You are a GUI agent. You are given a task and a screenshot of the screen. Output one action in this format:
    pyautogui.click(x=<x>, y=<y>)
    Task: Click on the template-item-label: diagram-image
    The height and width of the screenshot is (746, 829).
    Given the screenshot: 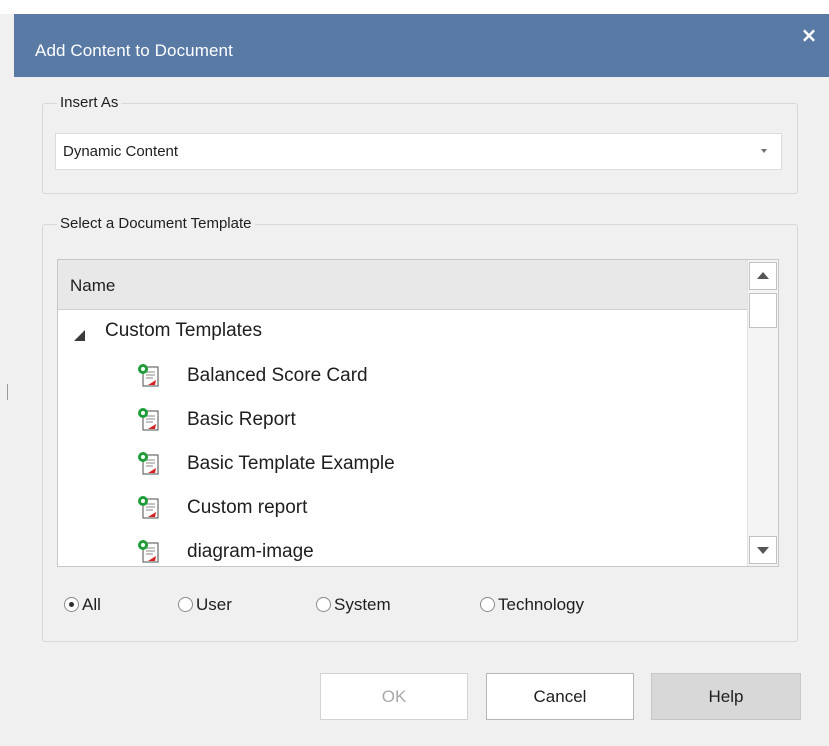 What is the action you would take?
    pyautogui.click(x=250, y=551)
    